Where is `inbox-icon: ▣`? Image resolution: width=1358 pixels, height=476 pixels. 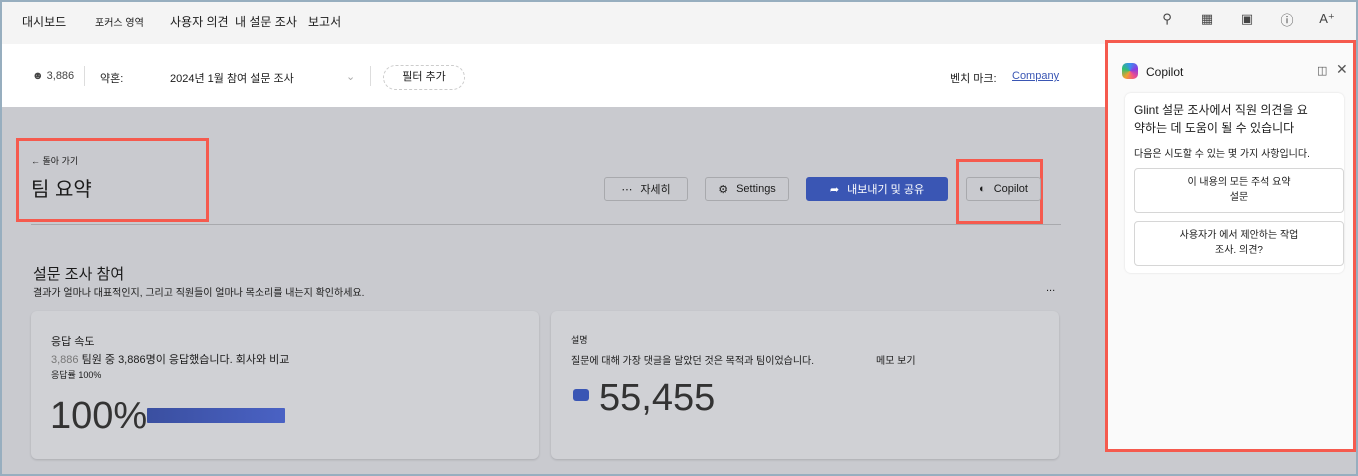
inbox-icon: ▣ is located at coordinates (1247, 19).